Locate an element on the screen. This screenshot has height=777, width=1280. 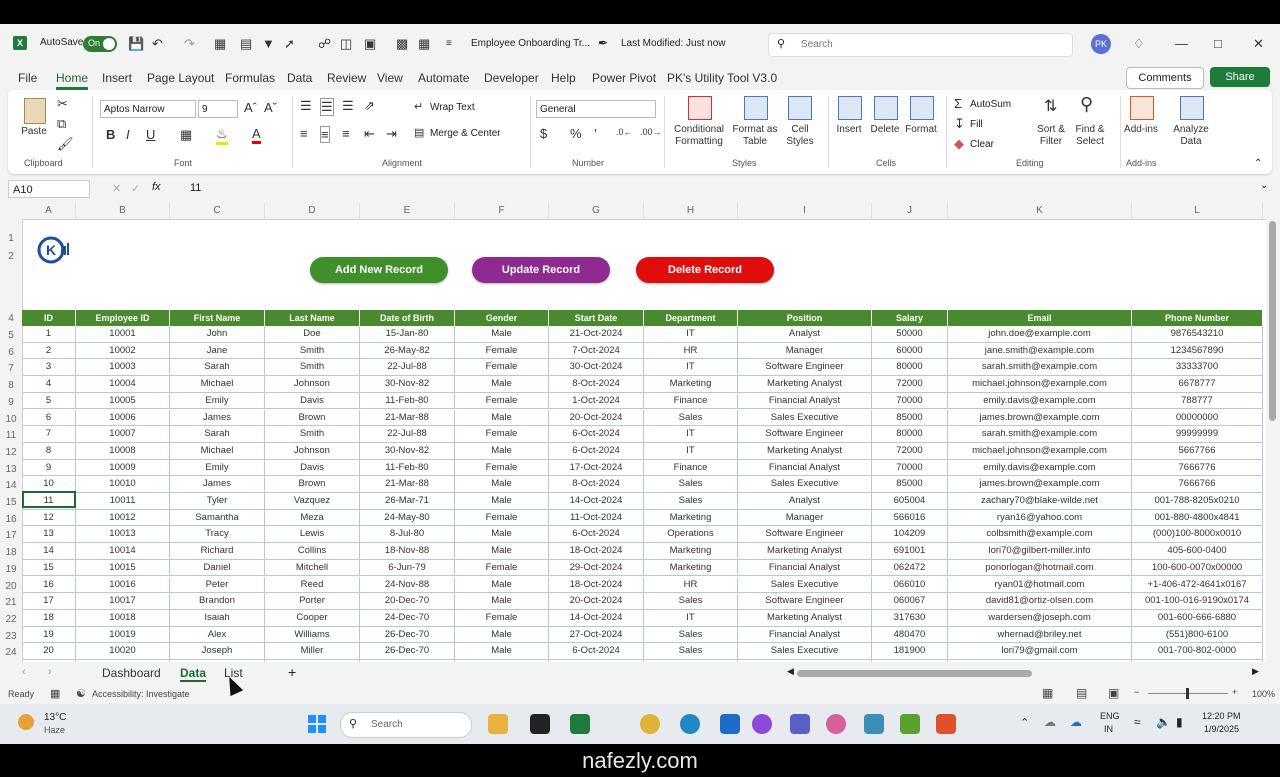
table-cell: 9876543210 is located at coordinates (1197, 334).